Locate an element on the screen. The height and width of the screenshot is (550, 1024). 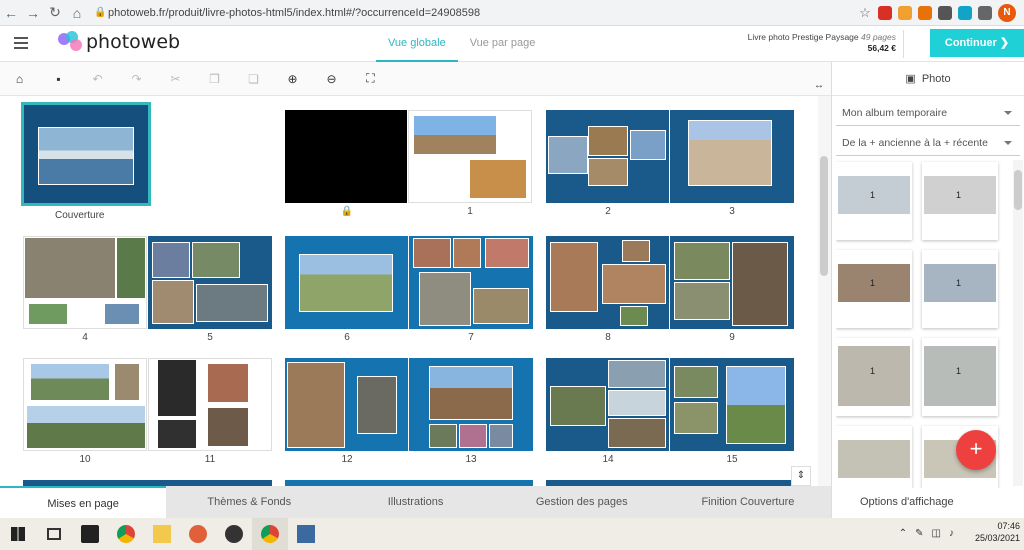
panel-scrollbar is located at coordinates (1018, 323).